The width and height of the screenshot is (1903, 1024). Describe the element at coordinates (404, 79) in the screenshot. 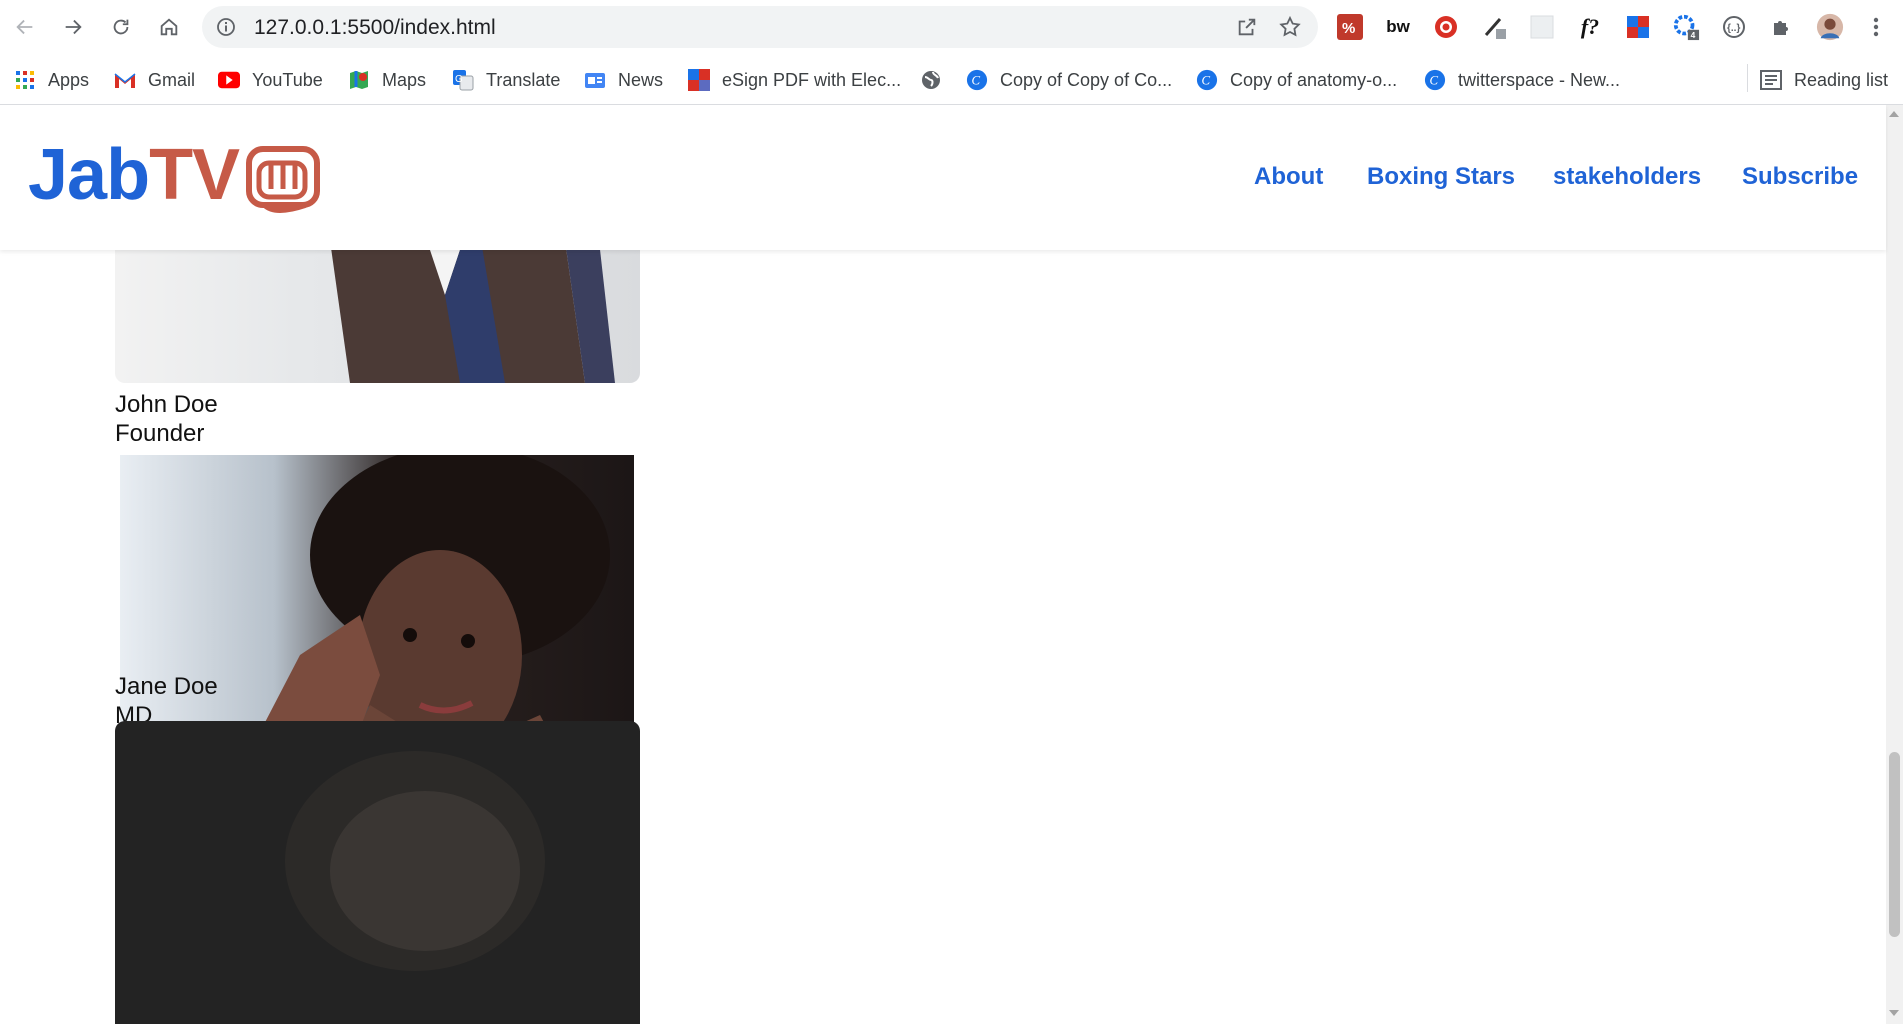

I see `bookmark-label: Maps` at that location.